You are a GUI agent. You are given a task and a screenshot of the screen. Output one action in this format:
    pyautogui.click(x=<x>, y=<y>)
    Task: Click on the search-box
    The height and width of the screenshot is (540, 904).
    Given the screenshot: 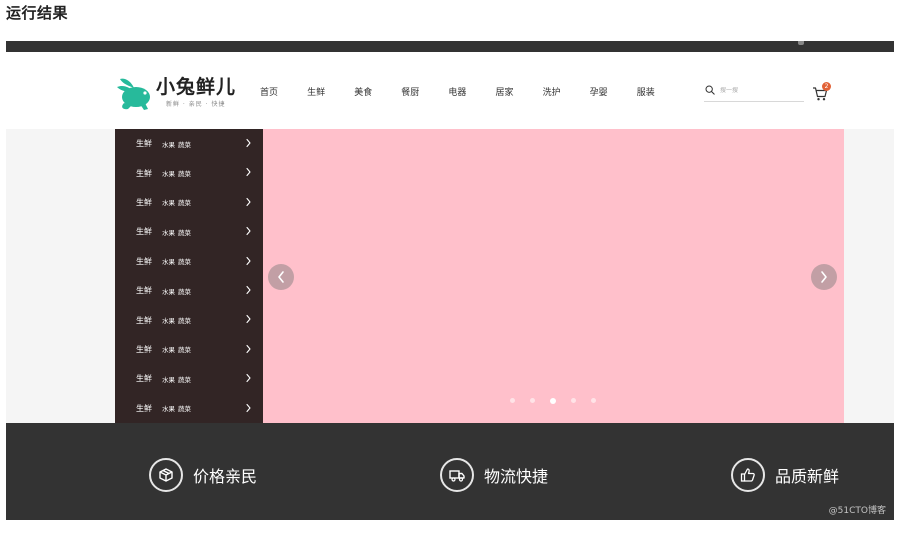 What is the action you would take?
    pyautogui.click(x=754, y=92)
    